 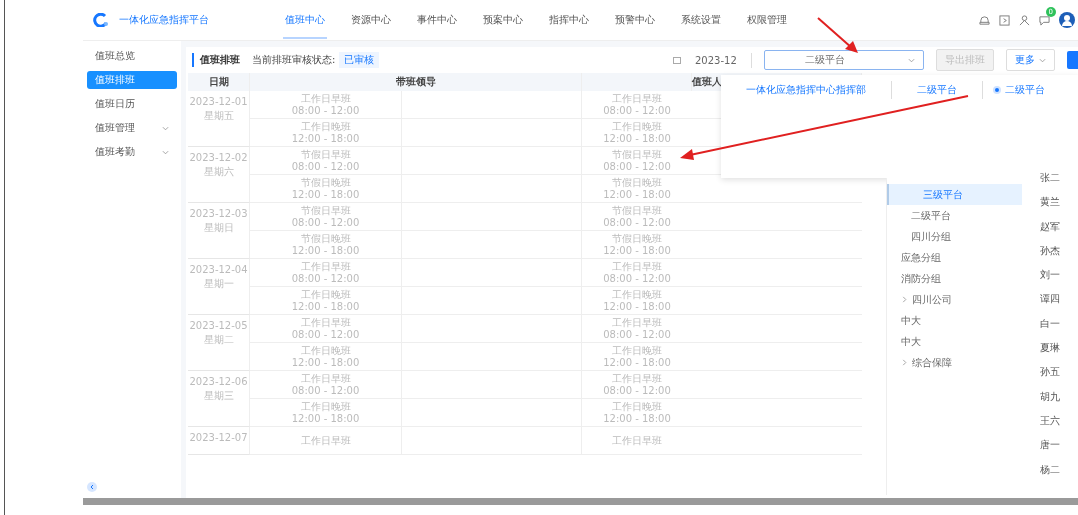 What do you see at coordinates (1059, 275) in the screenshot?
I see `person-name: 刘一` at bounding box center [1059, 275].